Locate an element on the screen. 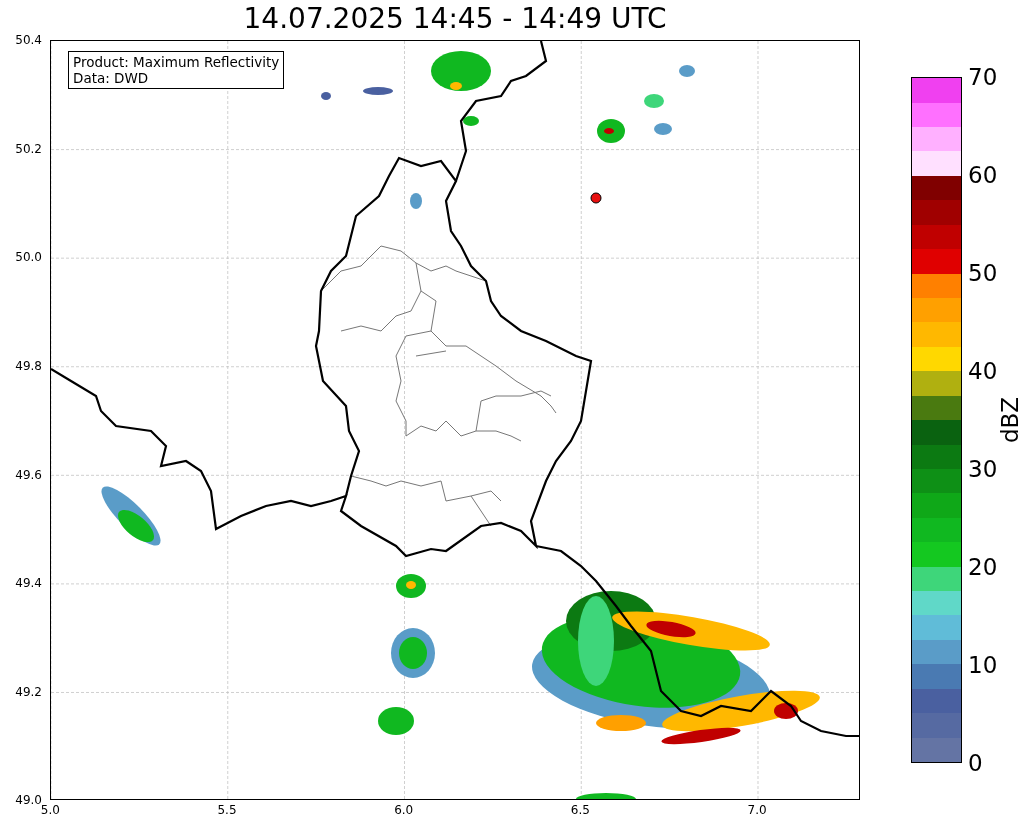 Image resolution: width=1023 pixels, height=834 pixels. axis-tick-label: 5.0 is located at coordinates (50, 810).